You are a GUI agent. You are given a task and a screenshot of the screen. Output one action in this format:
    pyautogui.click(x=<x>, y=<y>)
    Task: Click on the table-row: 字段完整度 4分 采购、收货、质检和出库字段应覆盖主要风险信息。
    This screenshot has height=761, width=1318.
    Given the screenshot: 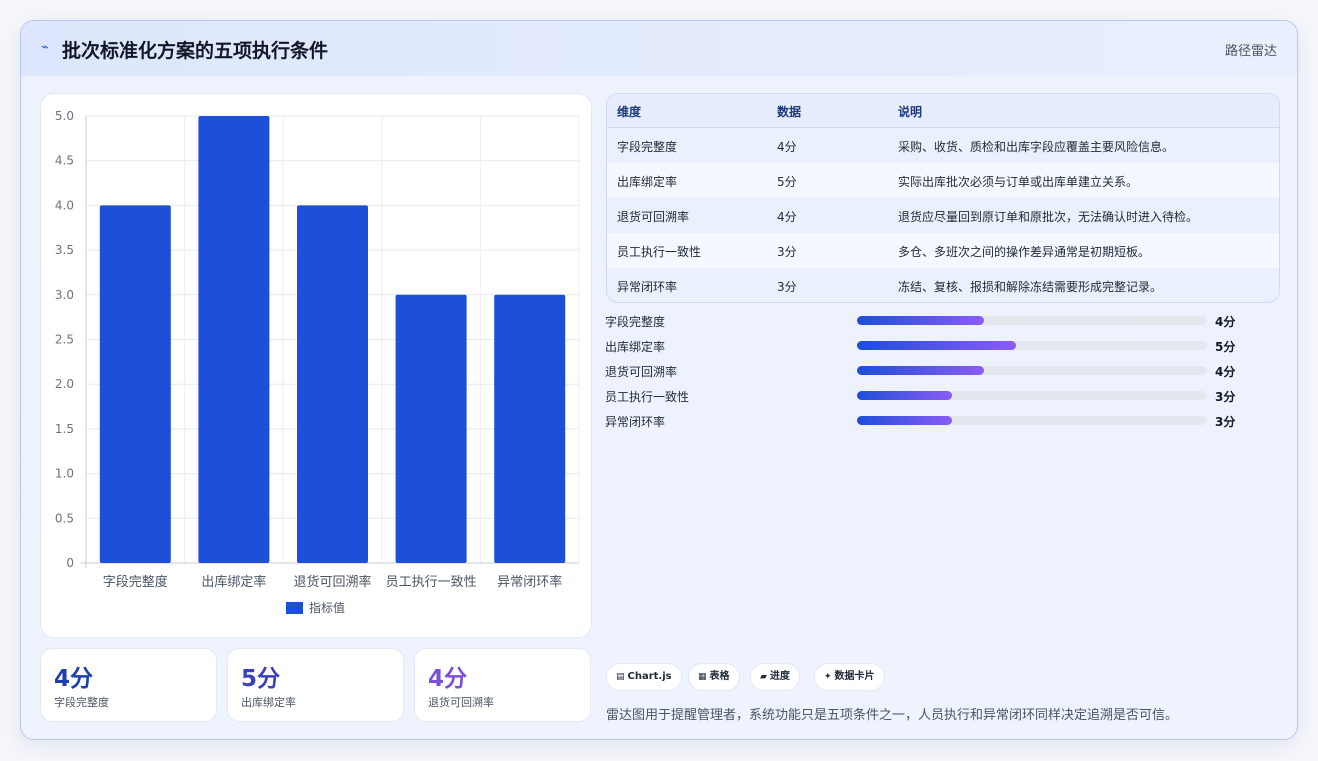 What is the action you would take?
    pyautogui.click(x=943, y=145)
    